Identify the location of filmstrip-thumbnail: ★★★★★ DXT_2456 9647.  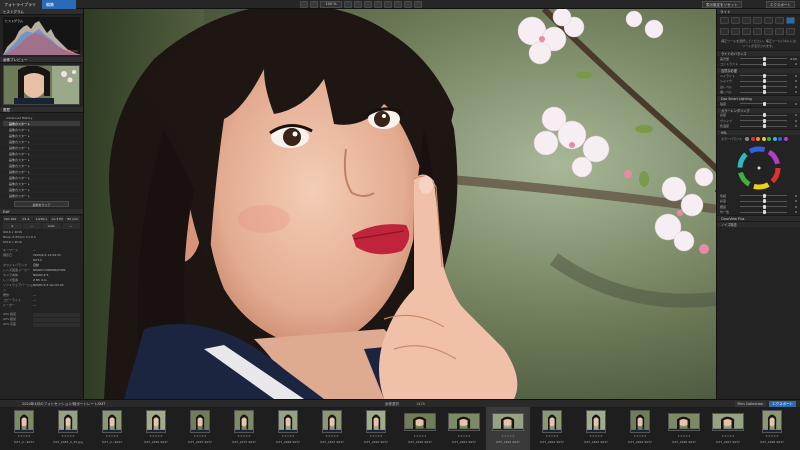
(156, 428).